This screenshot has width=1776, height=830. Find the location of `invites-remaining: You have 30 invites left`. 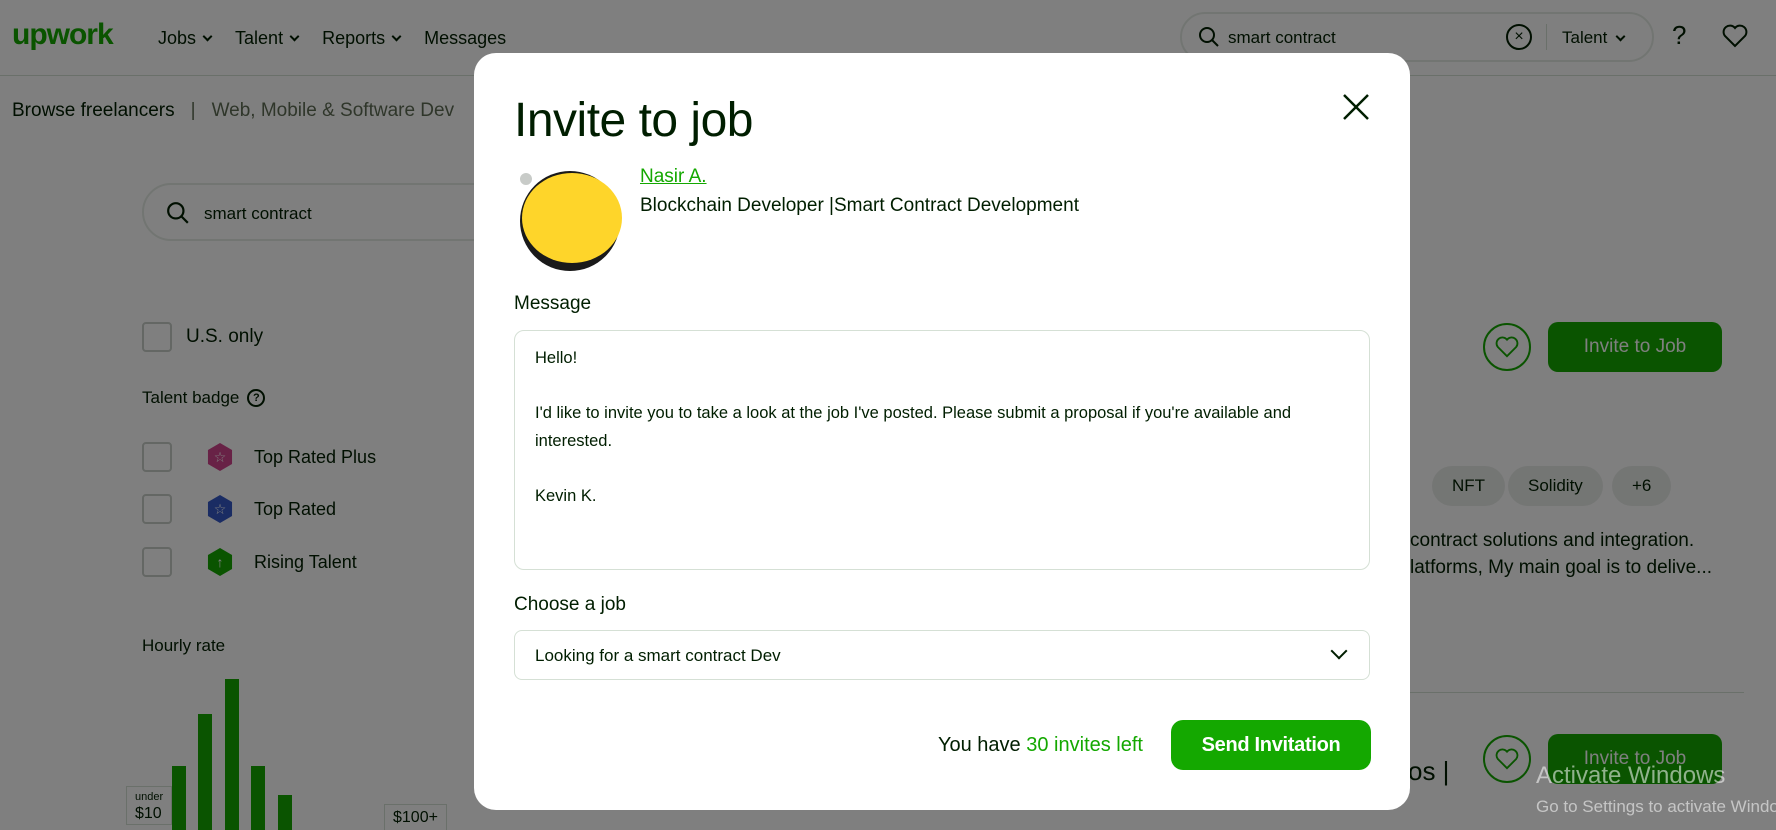

invites-remaining: You have 30 invites left is located at coordinates (1040, 745).